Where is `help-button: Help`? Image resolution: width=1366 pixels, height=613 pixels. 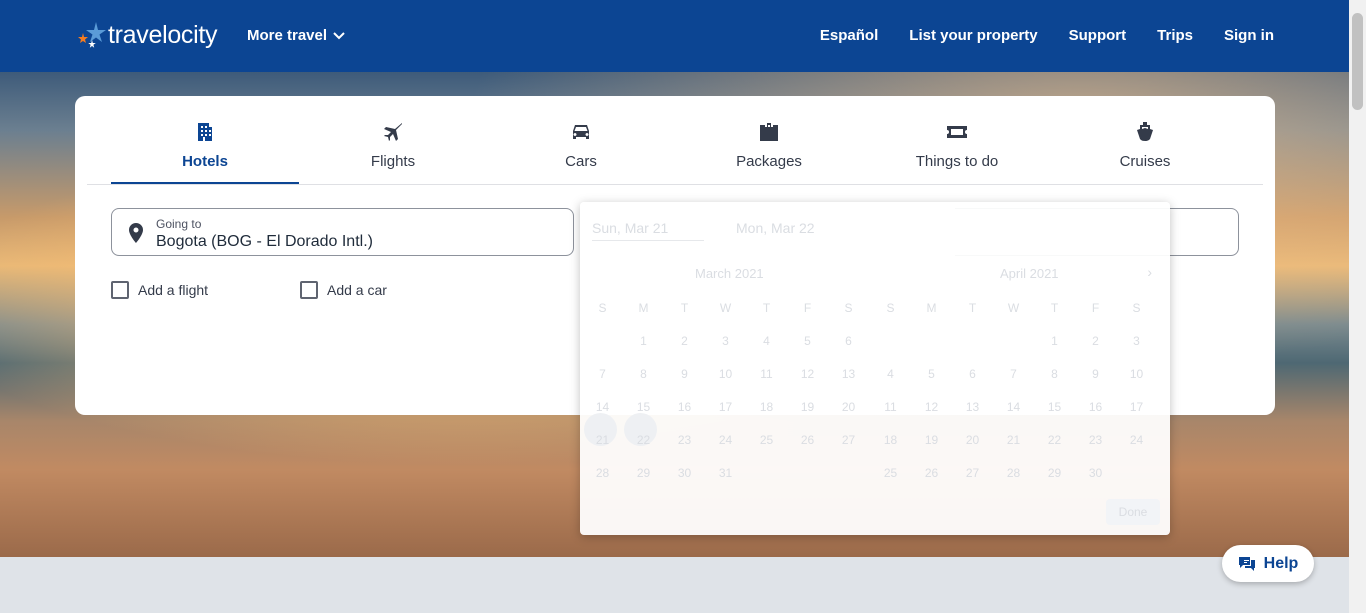 help-button: Help is located at coordinates (1268, 563).